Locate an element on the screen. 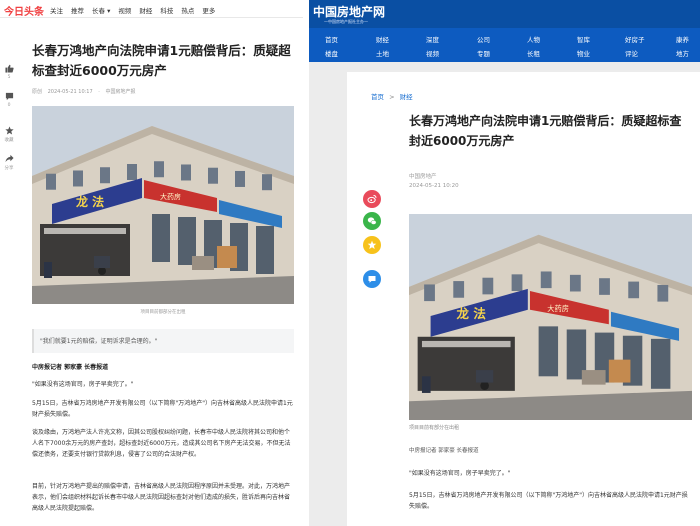 The image size is (700, 526). nav-video: 视频 is located at coordinates (432, 53).